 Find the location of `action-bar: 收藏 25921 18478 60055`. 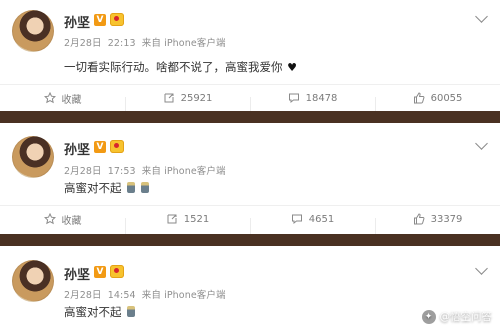

action-bar: 收藏 25921 18478 60055 is located at coordinates (250, 98).